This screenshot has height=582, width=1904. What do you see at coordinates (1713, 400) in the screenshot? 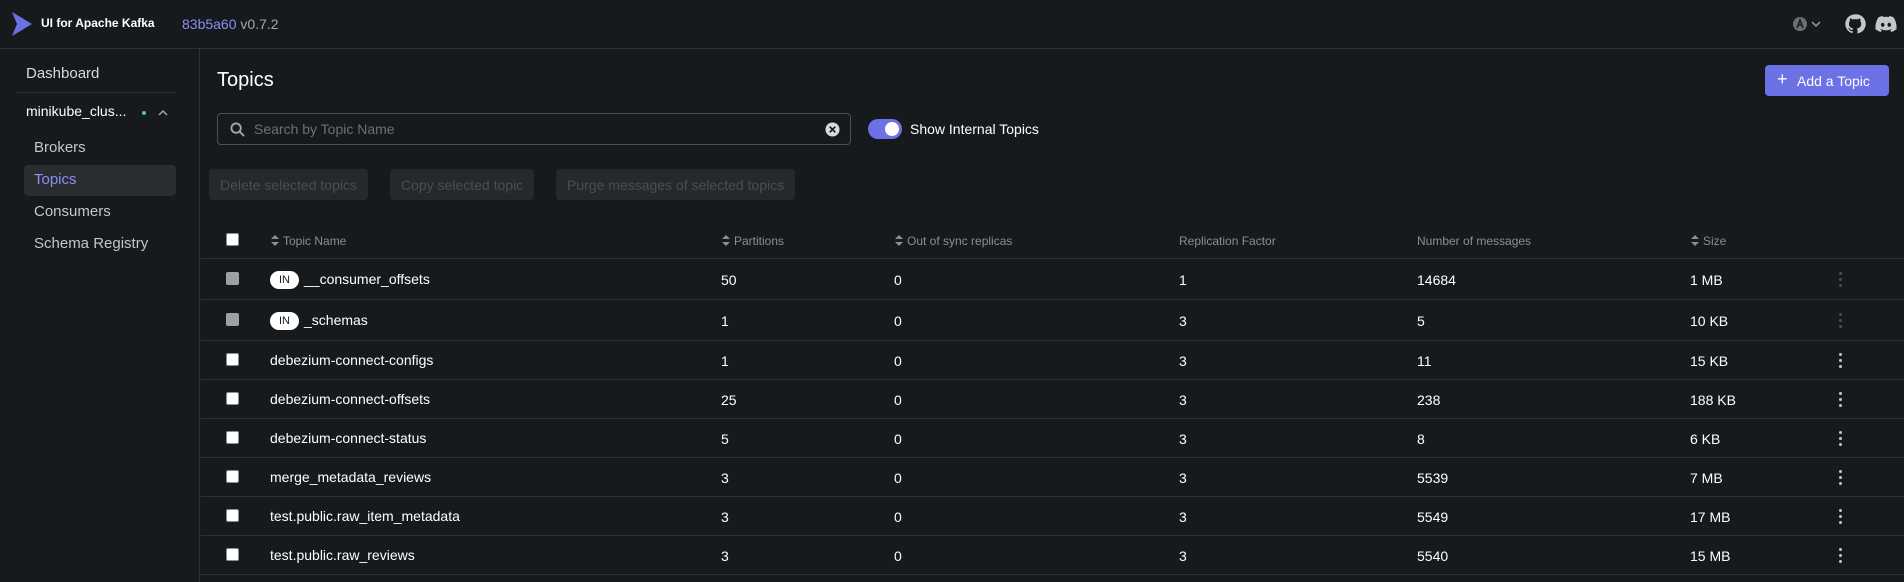
I see `size-cell: 188 KB` at bounding box center [1713, 400].